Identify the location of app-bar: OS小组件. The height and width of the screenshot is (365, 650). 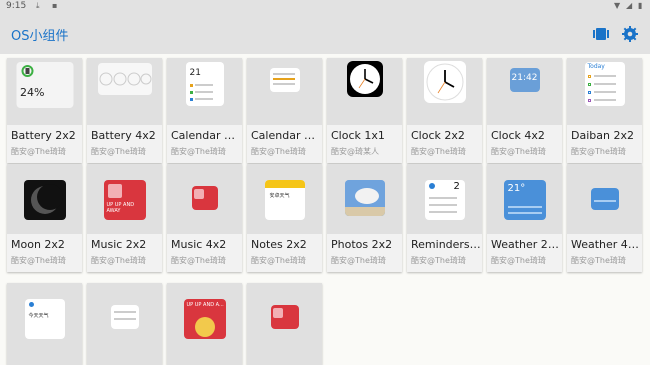
(325, 34).